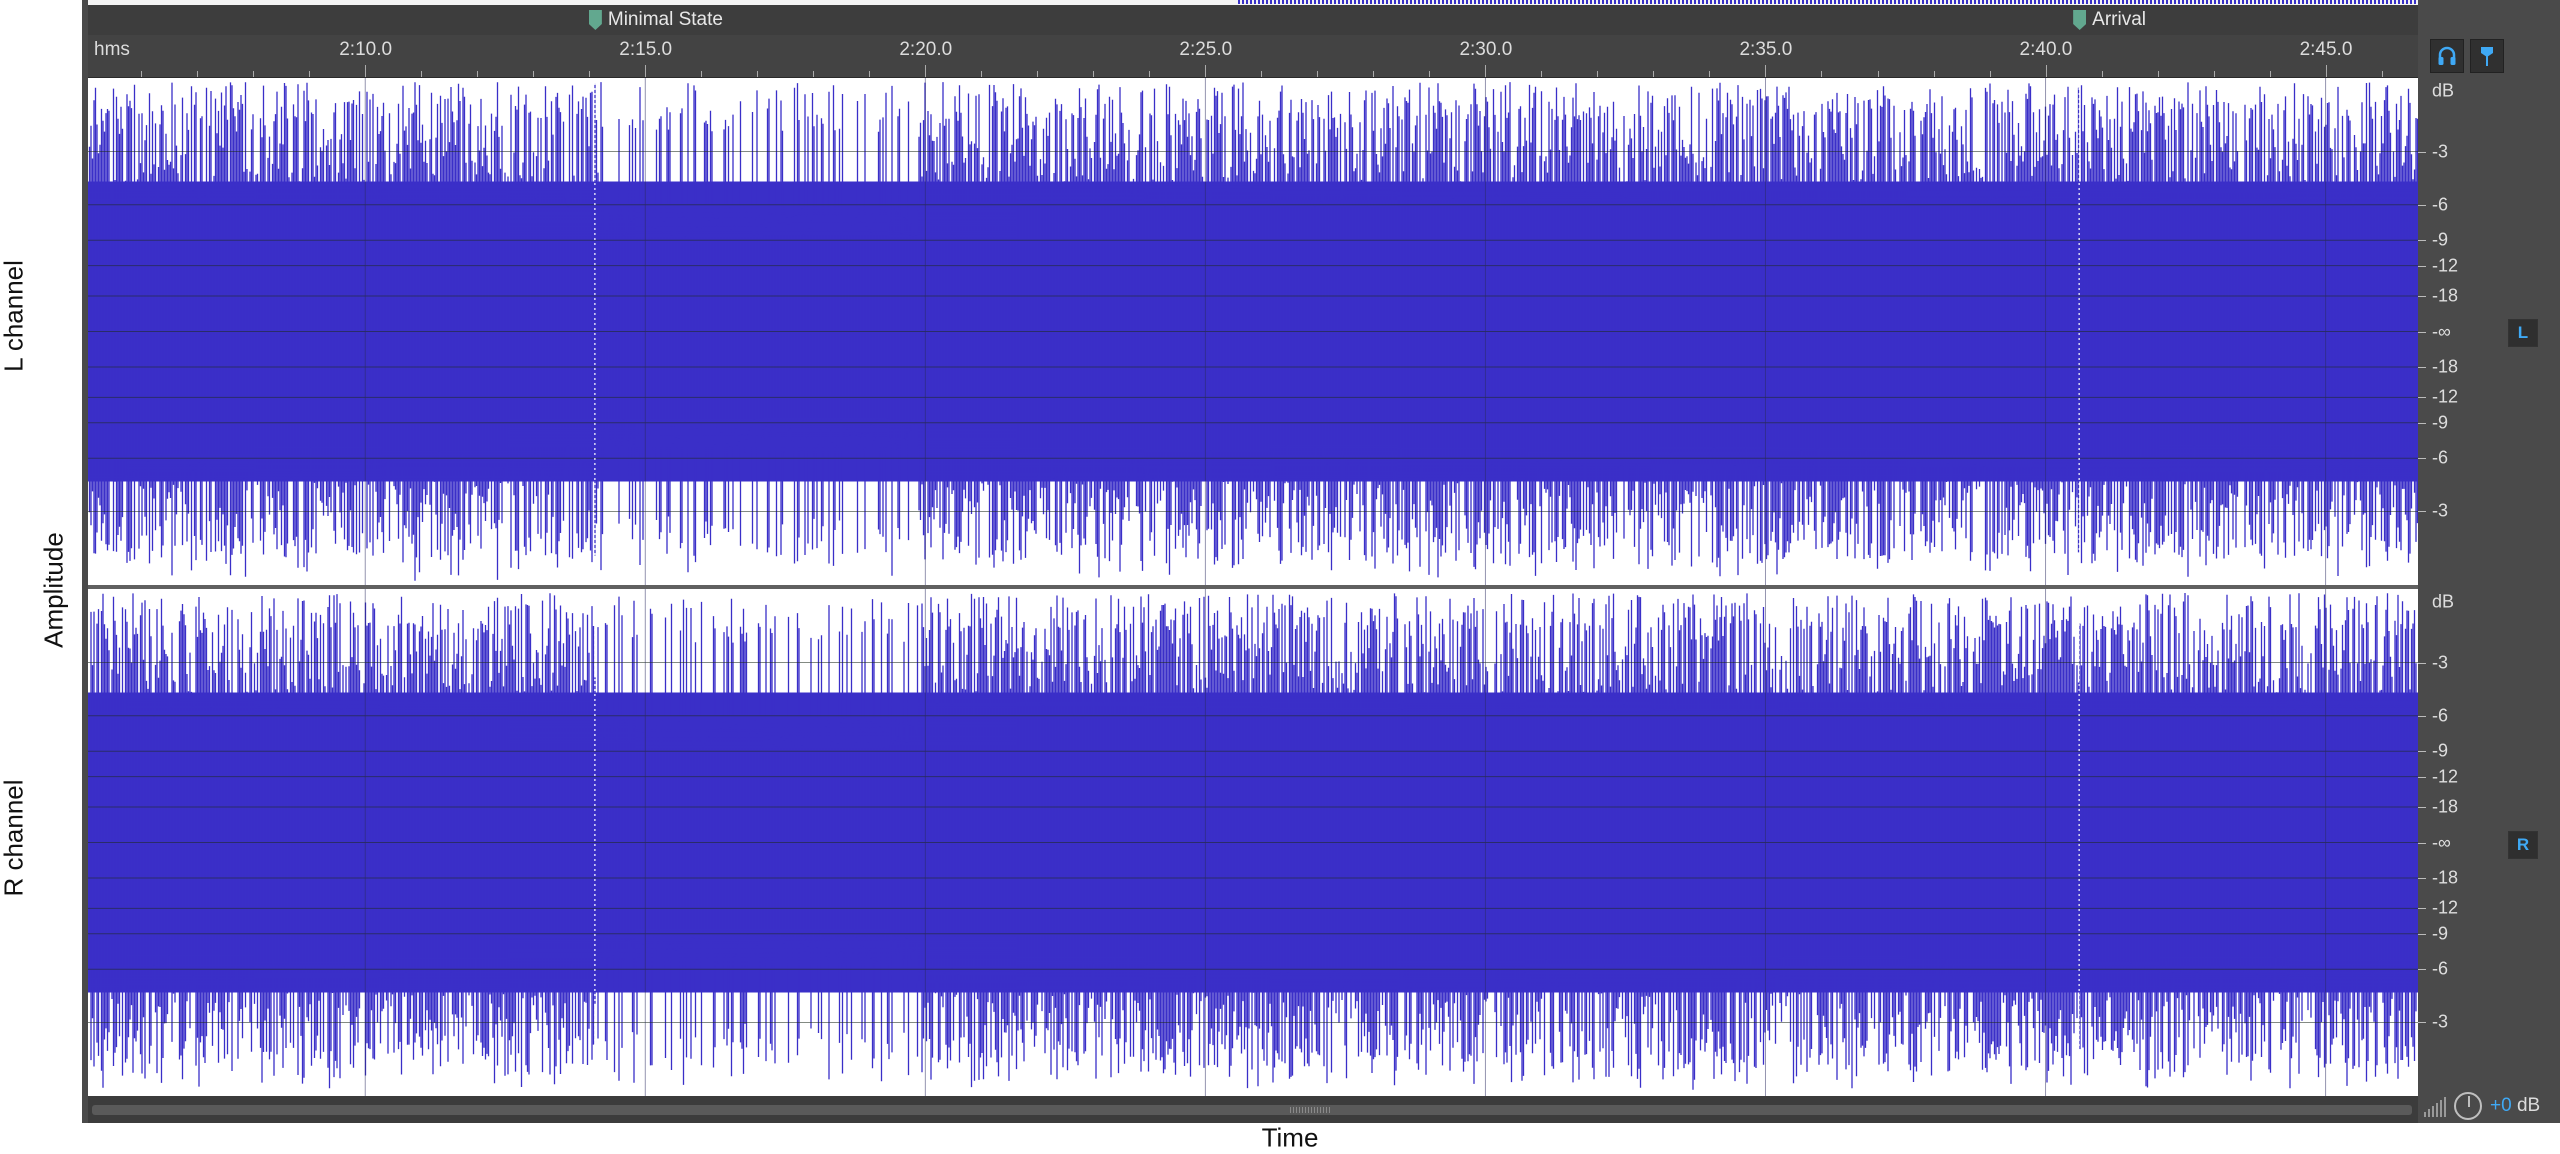 This screenshot has width=2560, height=1154. What do you see at coordinates (926, 49) in the screenshot?
I see `ruler-label: 2:20.0` at bounding box center [926, 49].